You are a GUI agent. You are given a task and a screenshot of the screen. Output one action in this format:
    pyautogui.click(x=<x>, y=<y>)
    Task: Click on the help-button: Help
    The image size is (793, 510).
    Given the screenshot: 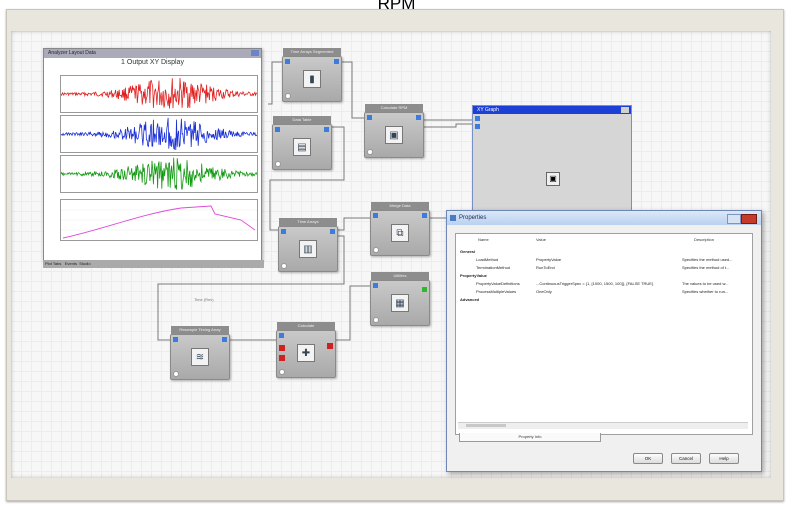 What is the action you would take?
    pyautogui.click(x=724, y=458)
    